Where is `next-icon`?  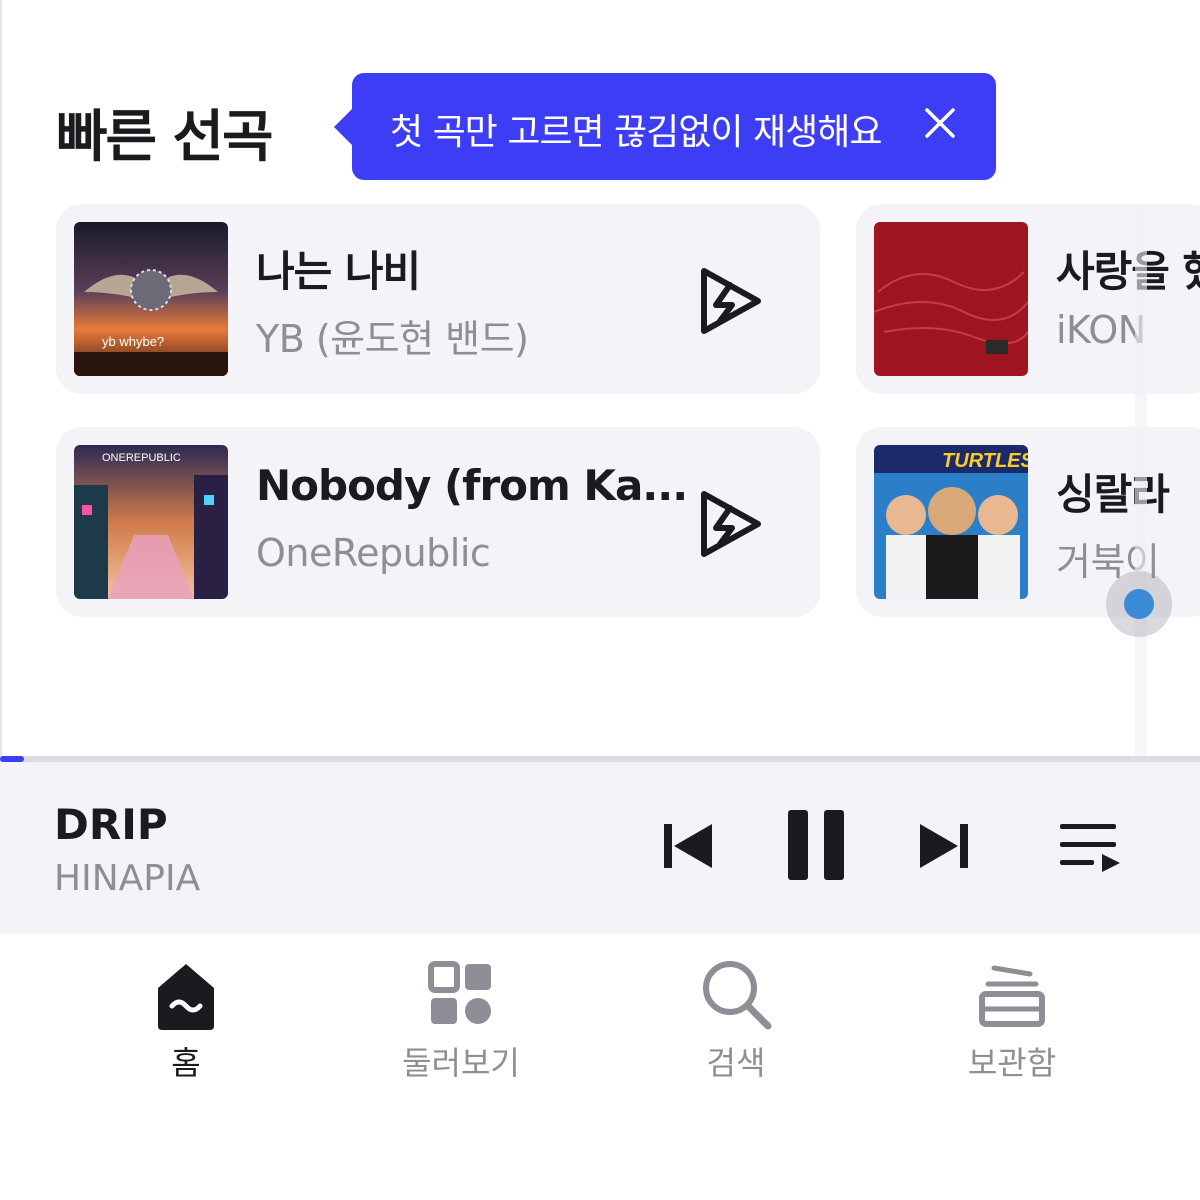
next-icon is located at coordinates (944, 846).